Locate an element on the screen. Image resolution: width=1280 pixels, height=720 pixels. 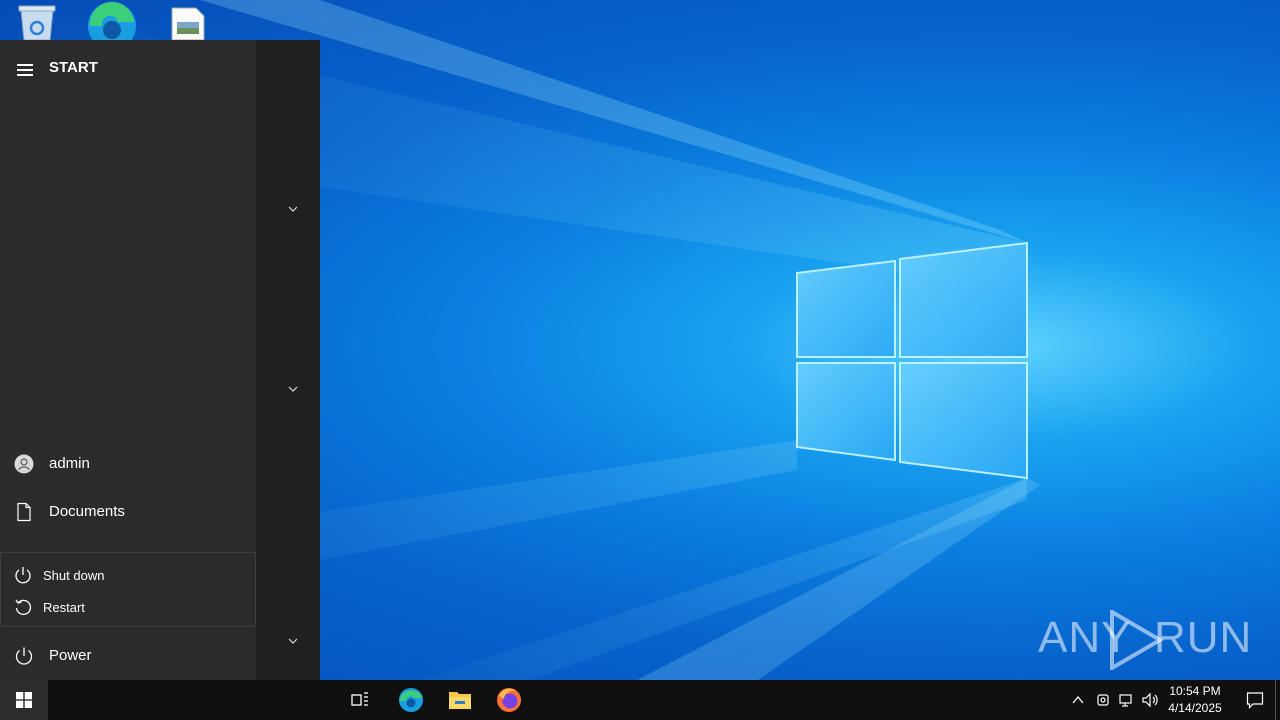
anyrun-watermark: ANY RUN is located at coordinates (1144, 640).